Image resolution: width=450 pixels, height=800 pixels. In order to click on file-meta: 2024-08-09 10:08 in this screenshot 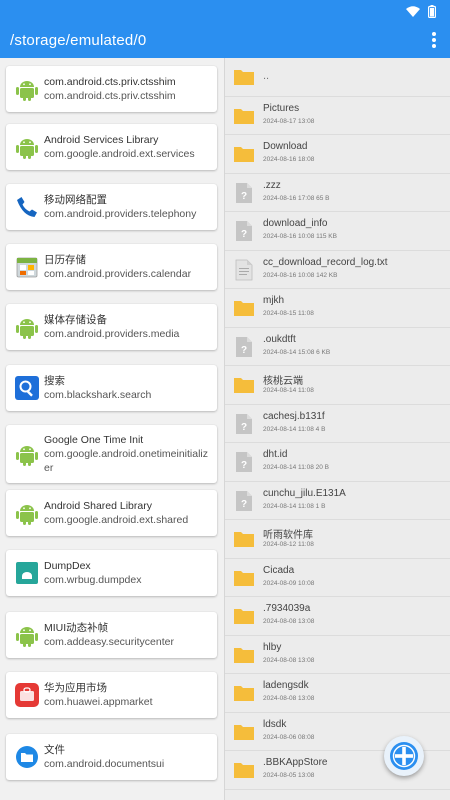, I will do `click(289, 583)`.